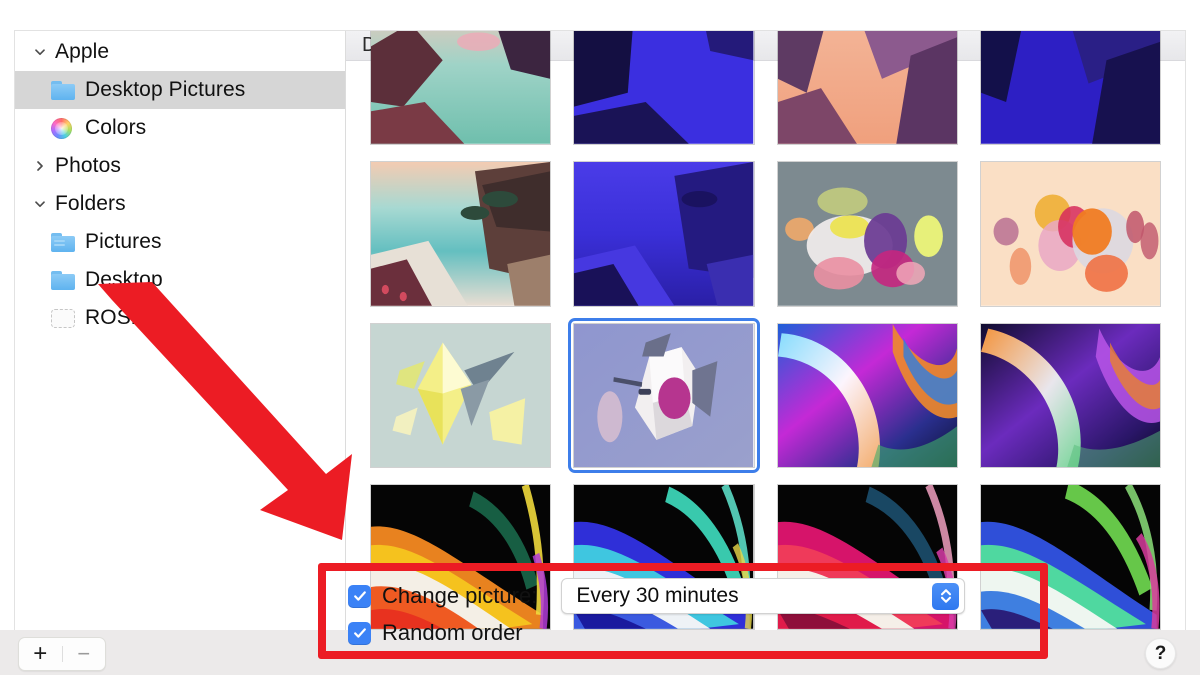 This screenshot has height=675, width=1200. What do you see at coordinates (88, 165) in the screenshot?
I see `sidebar-item-label: Photos` at bounding box center [88, 165].